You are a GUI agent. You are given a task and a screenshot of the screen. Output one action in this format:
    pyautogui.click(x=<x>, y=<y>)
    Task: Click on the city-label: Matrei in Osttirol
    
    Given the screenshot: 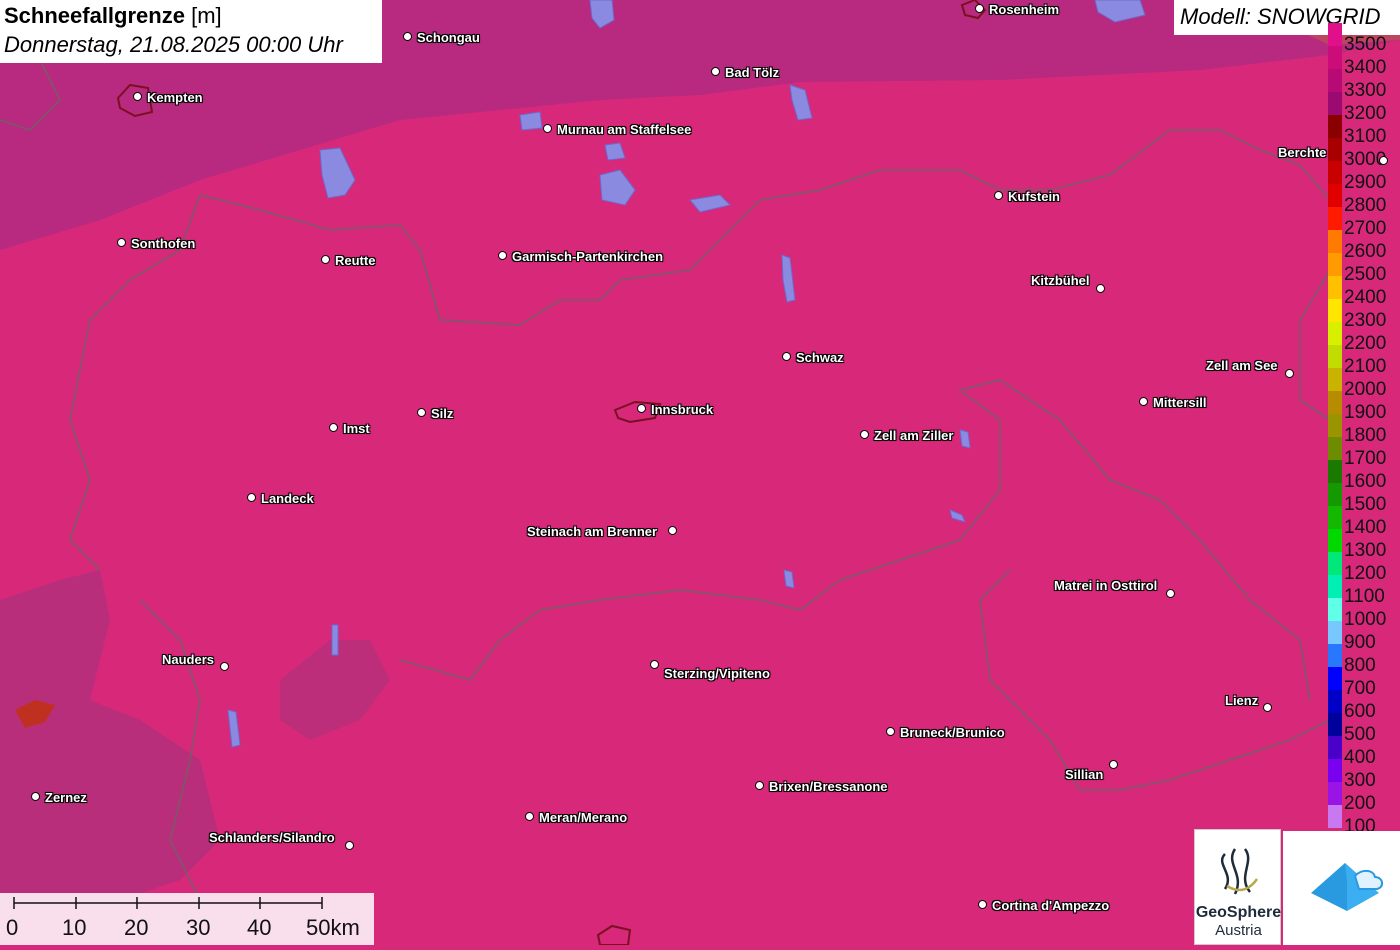 What is the action you would take?
    pyautogui.click(x=1105, y=585)
    